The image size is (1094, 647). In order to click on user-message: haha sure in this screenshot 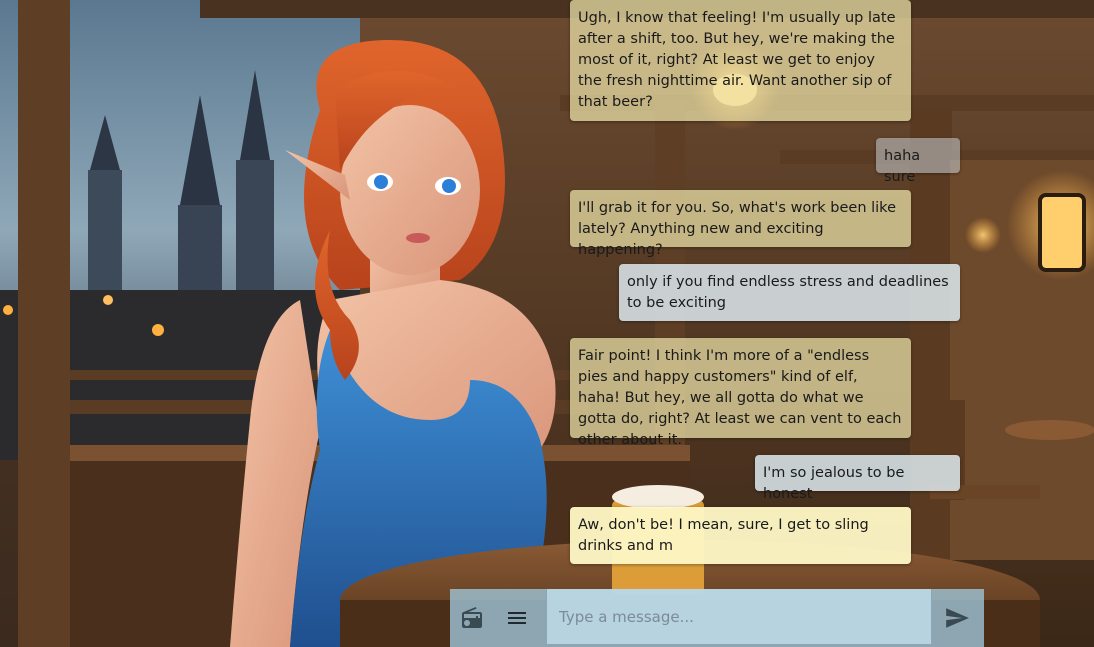, I will do `click(918, 161)`.